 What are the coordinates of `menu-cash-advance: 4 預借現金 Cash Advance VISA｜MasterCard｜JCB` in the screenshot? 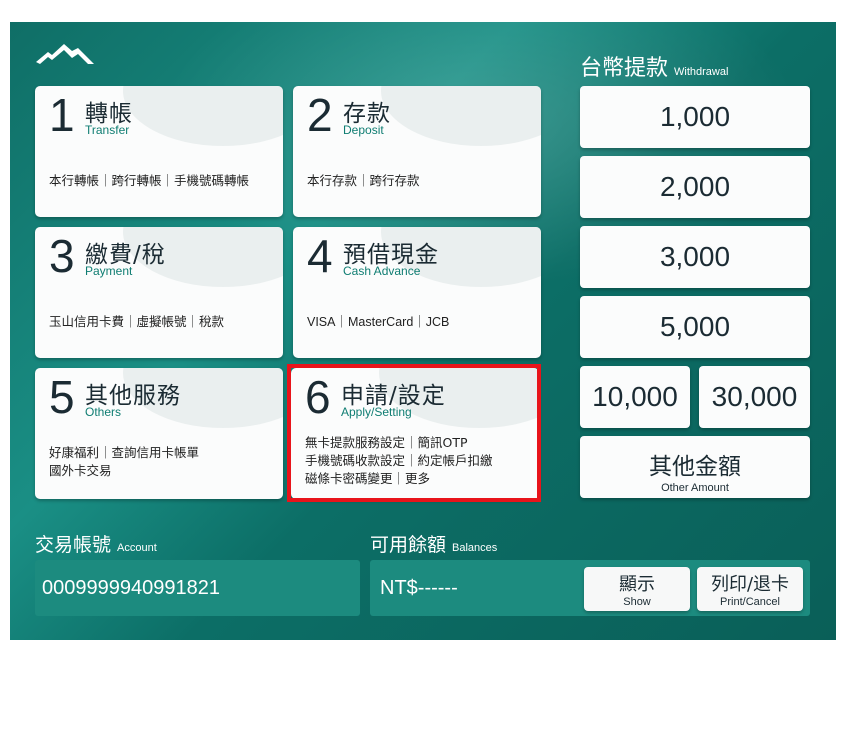 It's located at (417, 292).